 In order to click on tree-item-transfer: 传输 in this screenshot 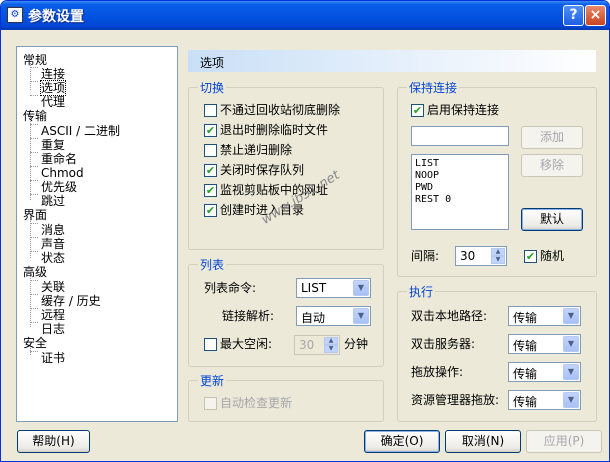, I will do `click(35, 116)`.